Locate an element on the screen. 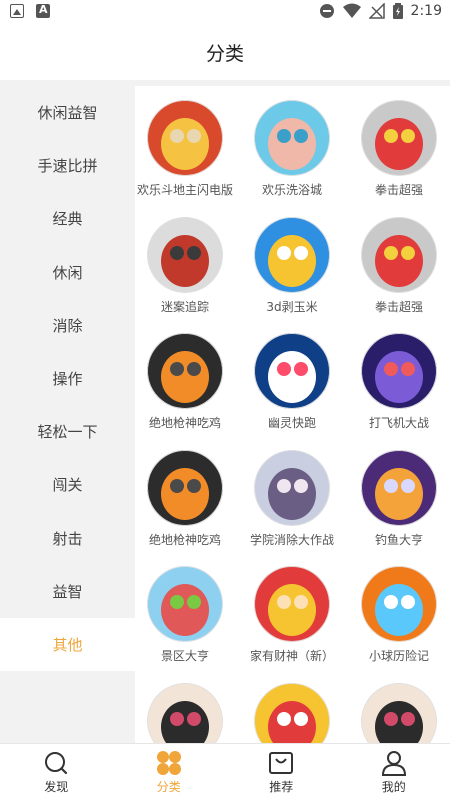  search-icon is located at coordinates (56, 762).